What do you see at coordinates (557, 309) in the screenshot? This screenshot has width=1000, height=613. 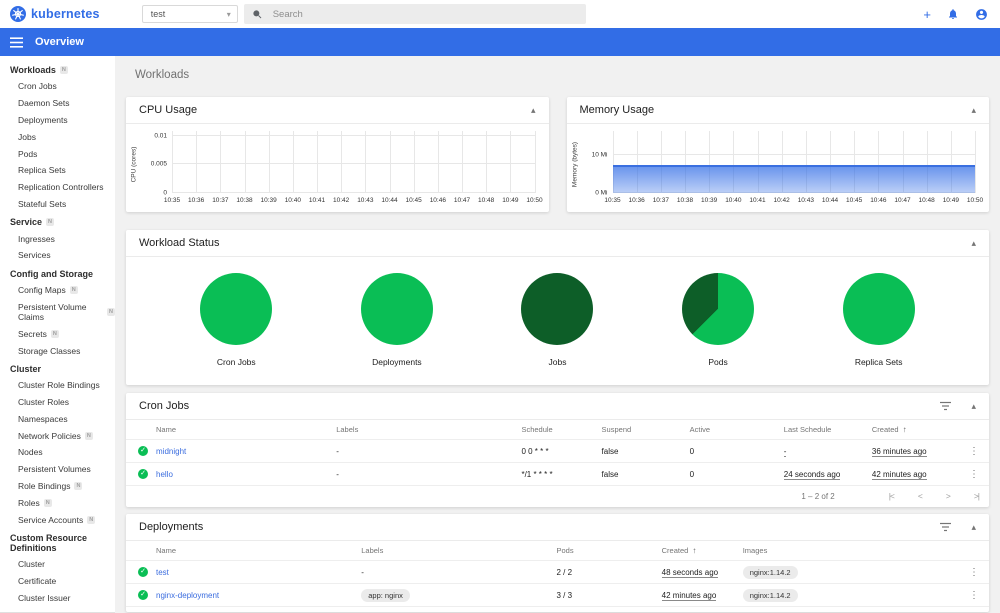 I see `pie-chart-jobs` at bounding box center [557, 309].